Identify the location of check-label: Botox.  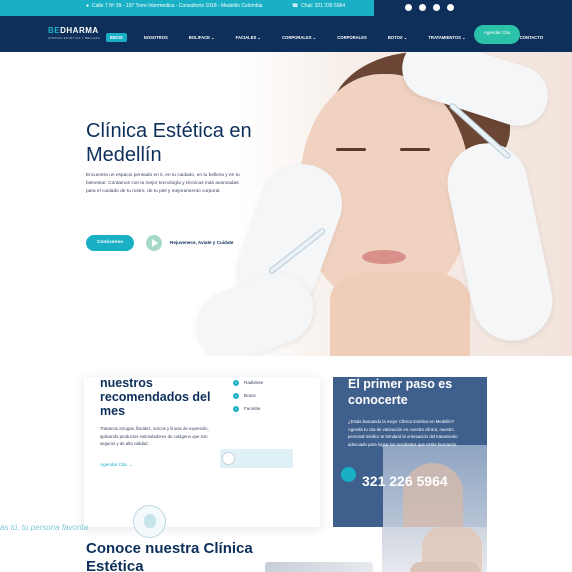
(250, 395).